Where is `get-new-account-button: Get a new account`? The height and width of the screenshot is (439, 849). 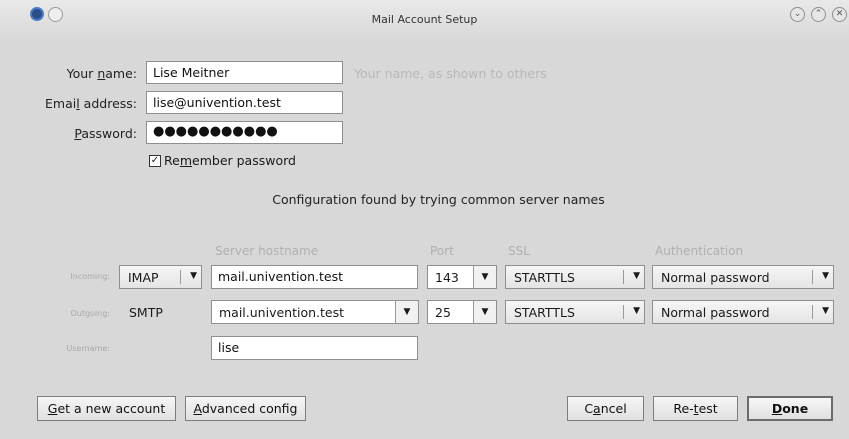 get-new-account-button: Get a new account is located at coordinates (106, 408).